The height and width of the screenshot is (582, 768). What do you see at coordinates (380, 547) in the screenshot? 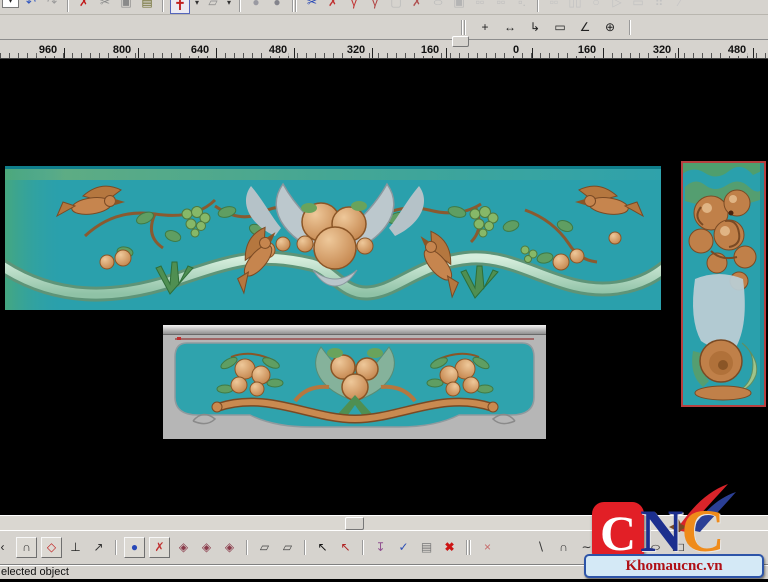
I see `drop-node-tool: ↧` at bounding box center [380, 547].